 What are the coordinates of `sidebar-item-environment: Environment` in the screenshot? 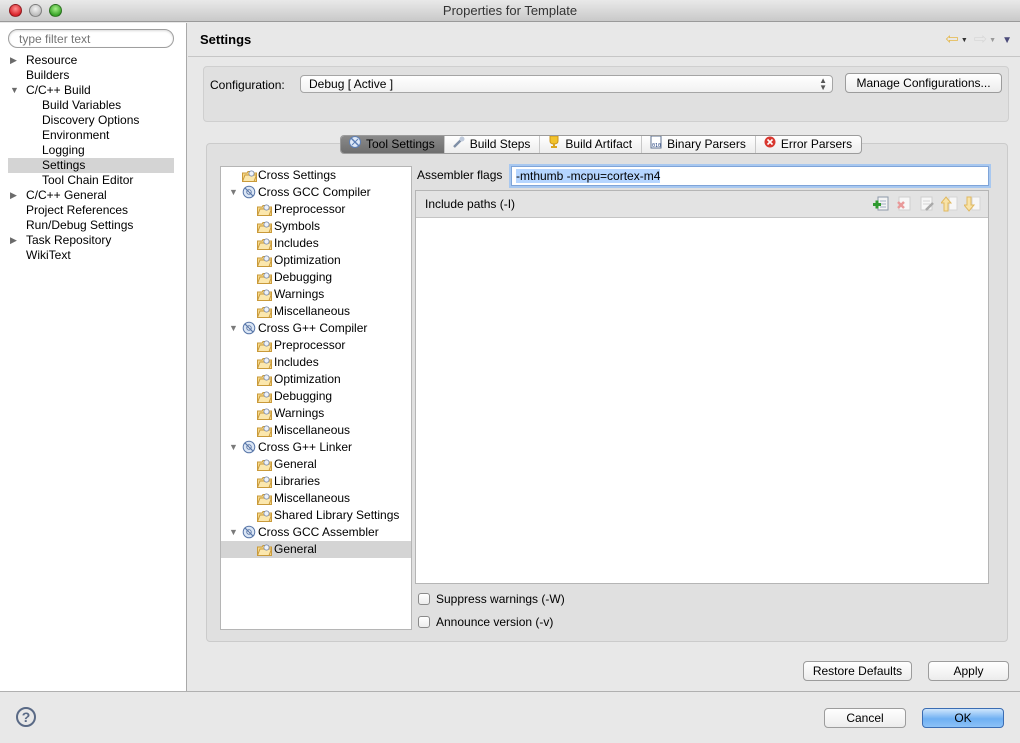 It's located at (91, 135).